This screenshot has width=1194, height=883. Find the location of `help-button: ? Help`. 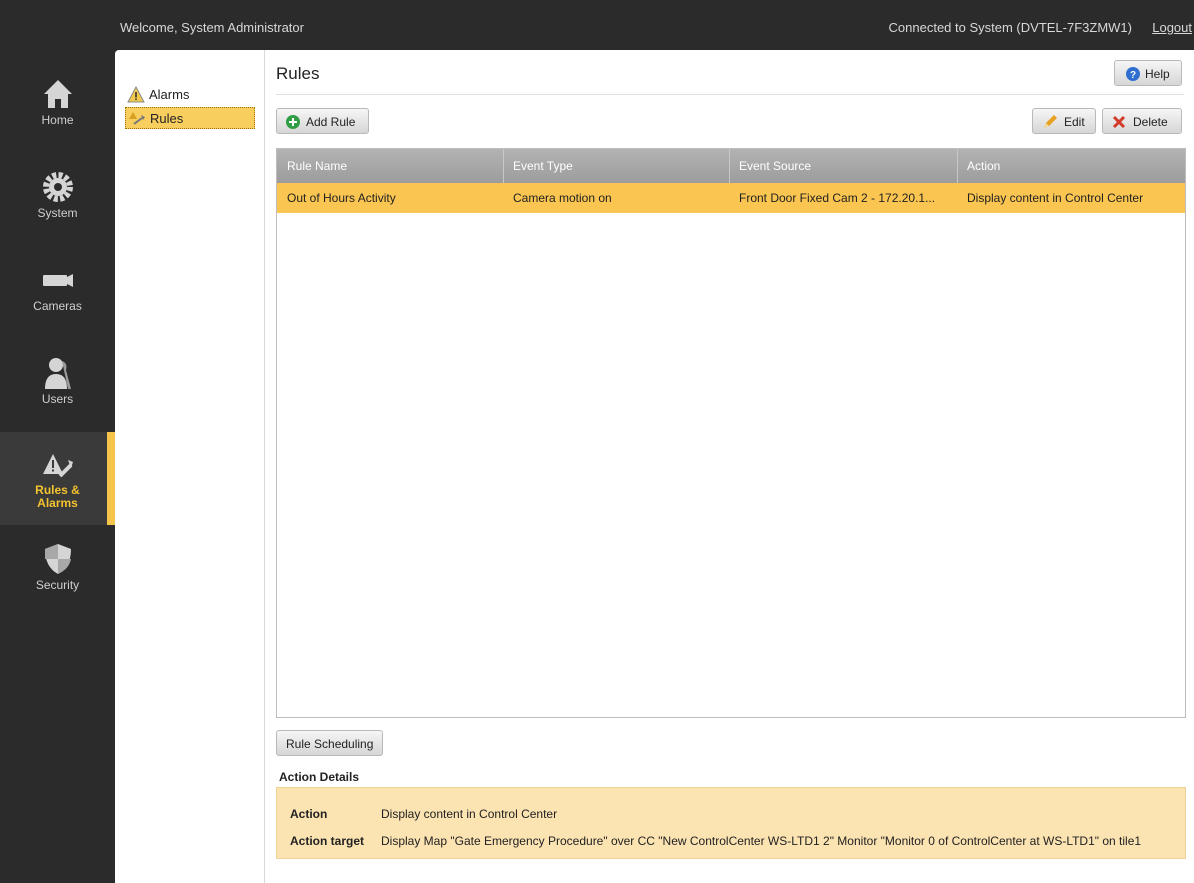

help-button: ? Help is located at coordinates (1148, 73).